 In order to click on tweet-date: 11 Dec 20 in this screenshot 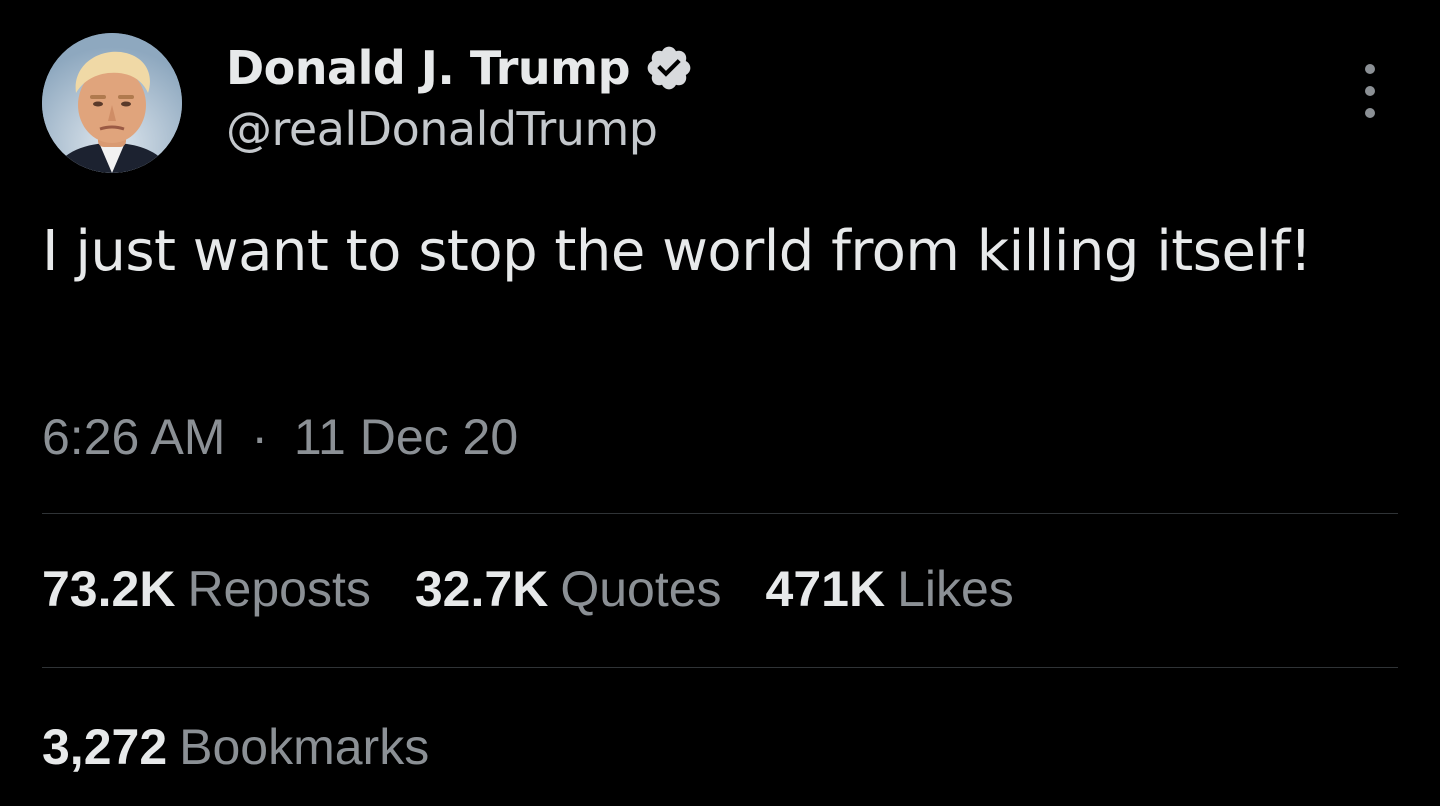, I will do `click(406, 437)`.